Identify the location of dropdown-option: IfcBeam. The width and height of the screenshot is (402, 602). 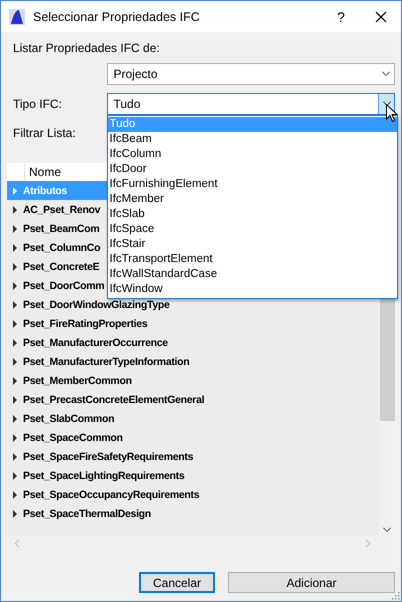
(252, 139).